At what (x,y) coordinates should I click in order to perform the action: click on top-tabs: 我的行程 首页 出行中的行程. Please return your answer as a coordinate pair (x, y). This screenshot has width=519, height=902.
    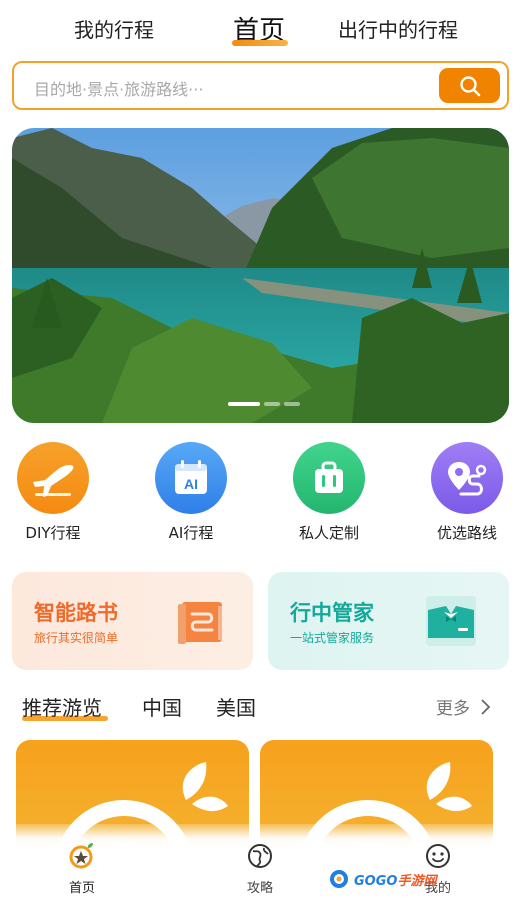
    Looking at the image, I should click on (259, 29).